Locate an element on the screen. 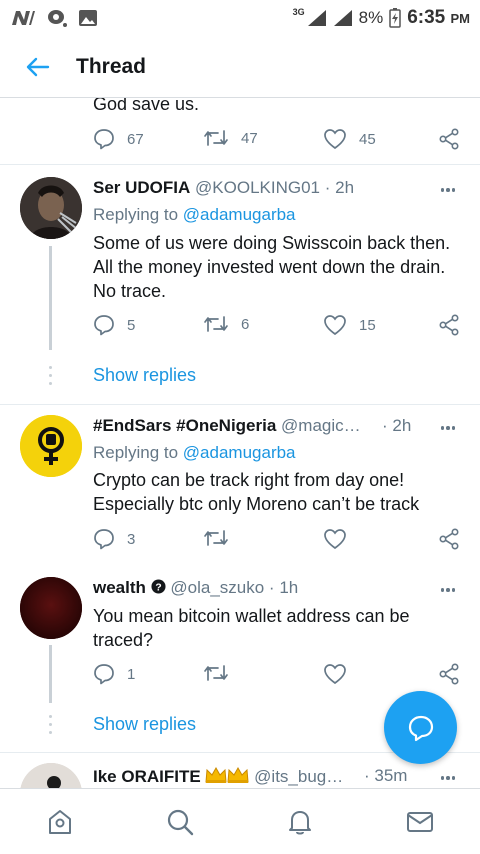 The height and width of the screenshot is (854, 480). like-count: 45 is located at coordinates (367, 139).